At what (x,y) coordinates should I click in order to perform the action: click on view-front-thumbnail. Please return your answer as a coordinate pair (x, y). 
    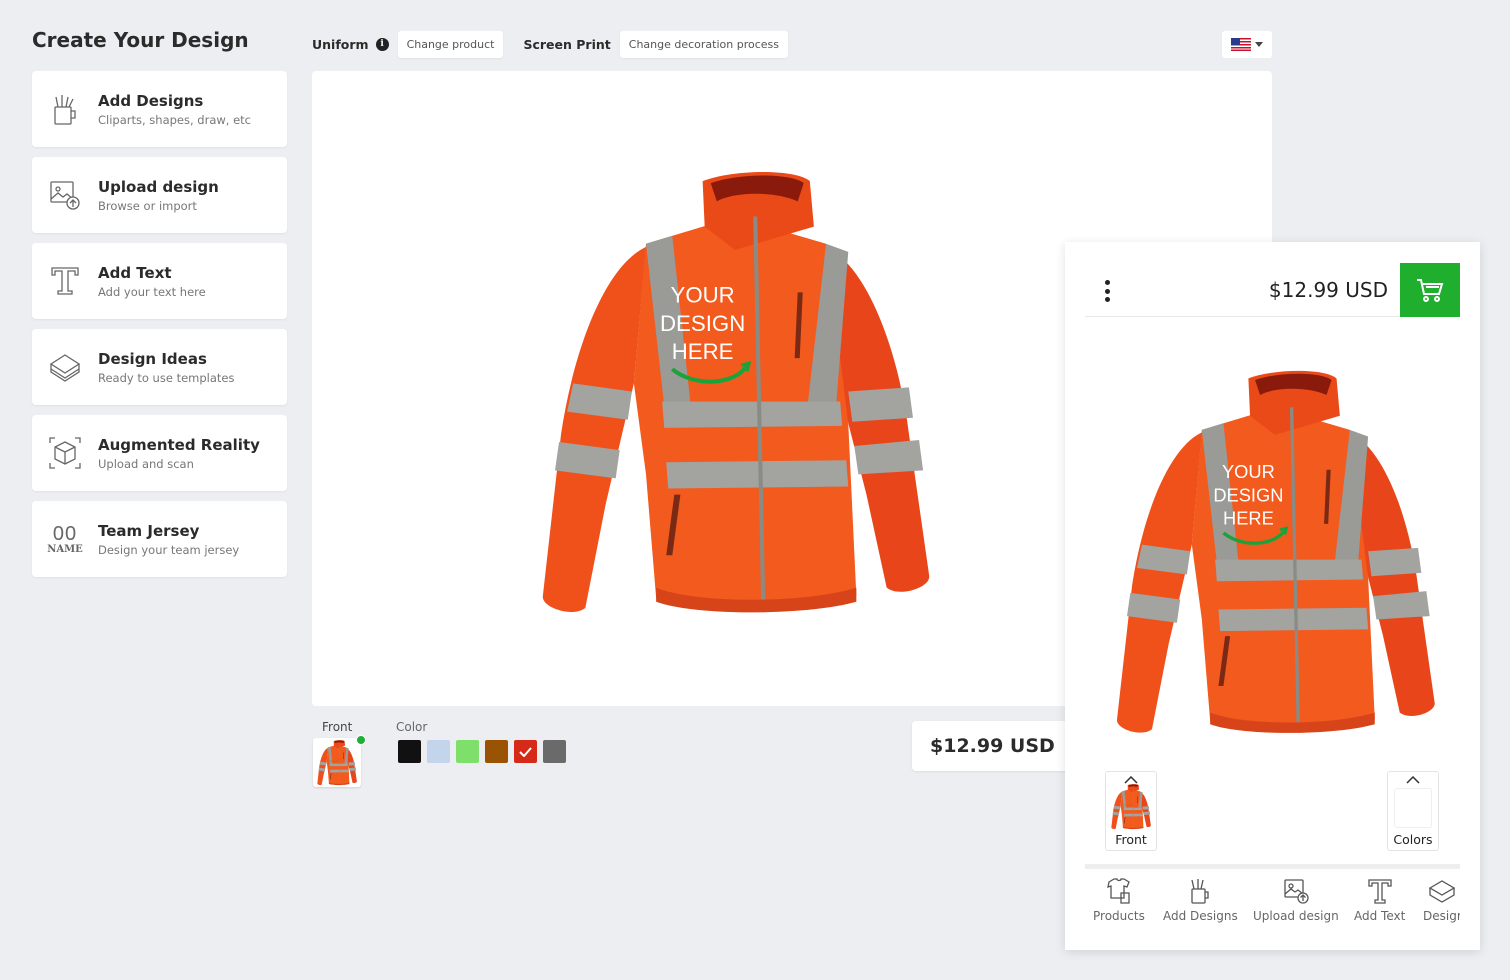
    Looking at the image, I should click on (337, 762).